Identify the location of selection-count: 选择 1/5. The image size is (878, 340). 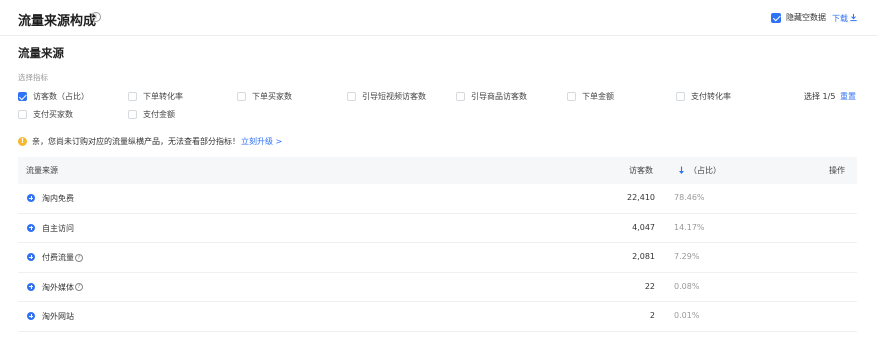
(820, 96).